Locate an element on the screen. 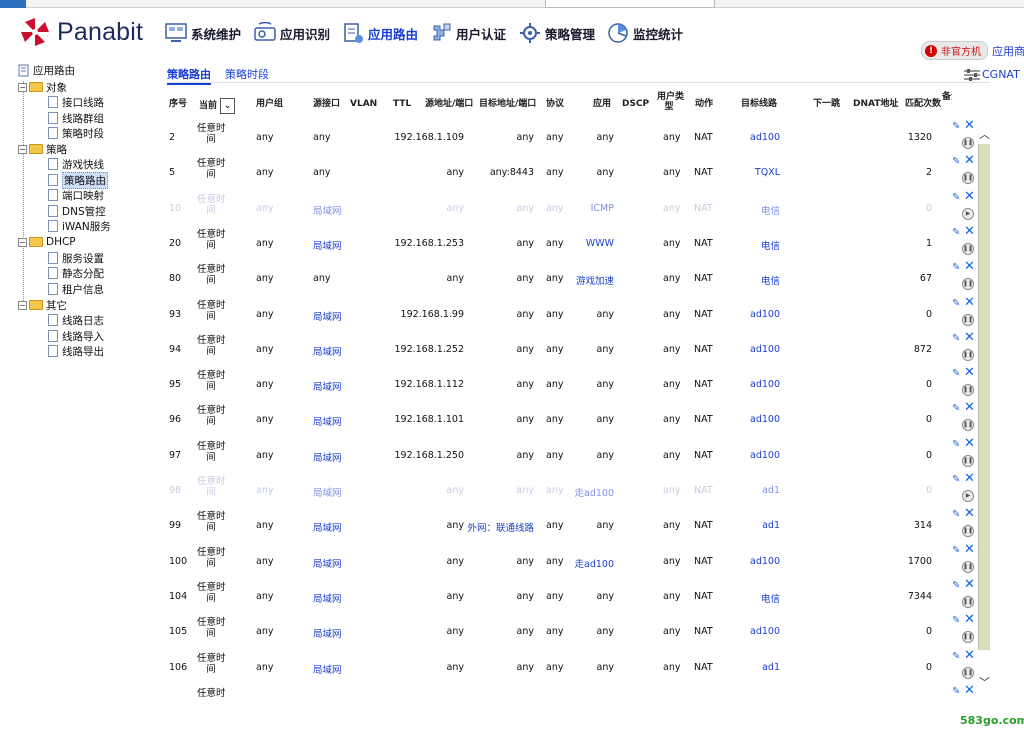 This screenshot has height=737, width=1024. table-row: 任意时间 80 any any any any any 游戏加速 any NAT 电信 67 is located at coordinates (559, 276).